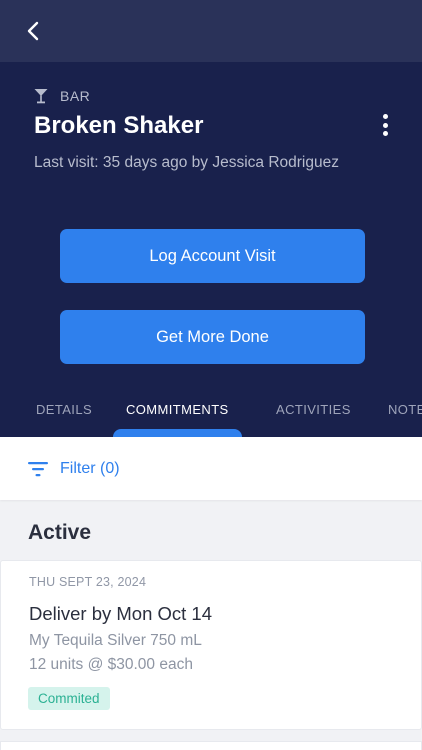  Describe the element at coordinates (211, 745) in the screenshot. I see `next-commitment-card` at that location.